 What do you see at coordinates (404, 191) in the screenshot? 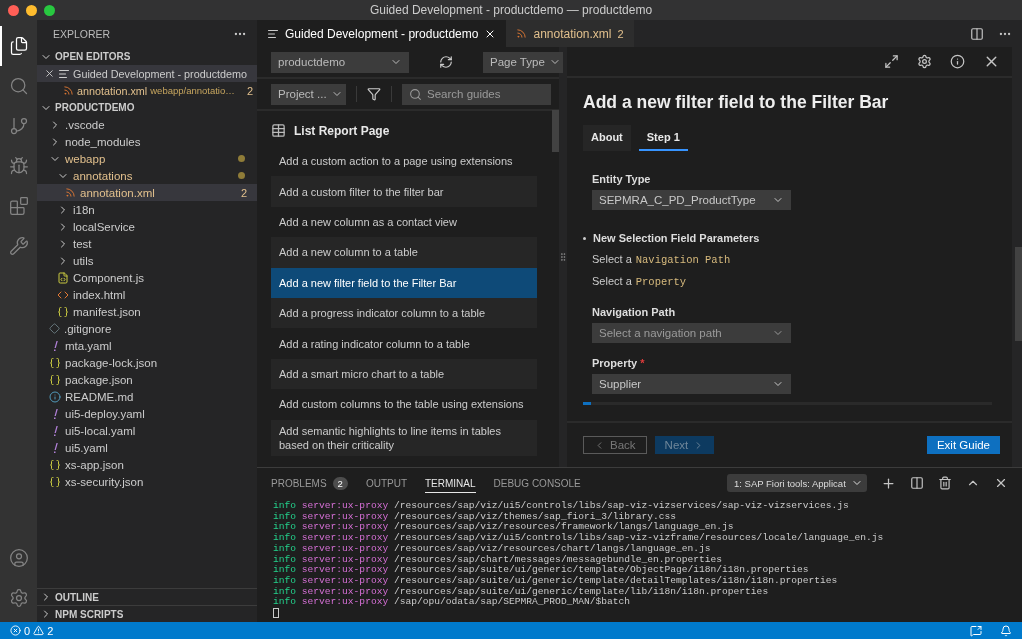
I see `guide-item: Add a custom filter to the filter bar` at bounding box center [404, 191].